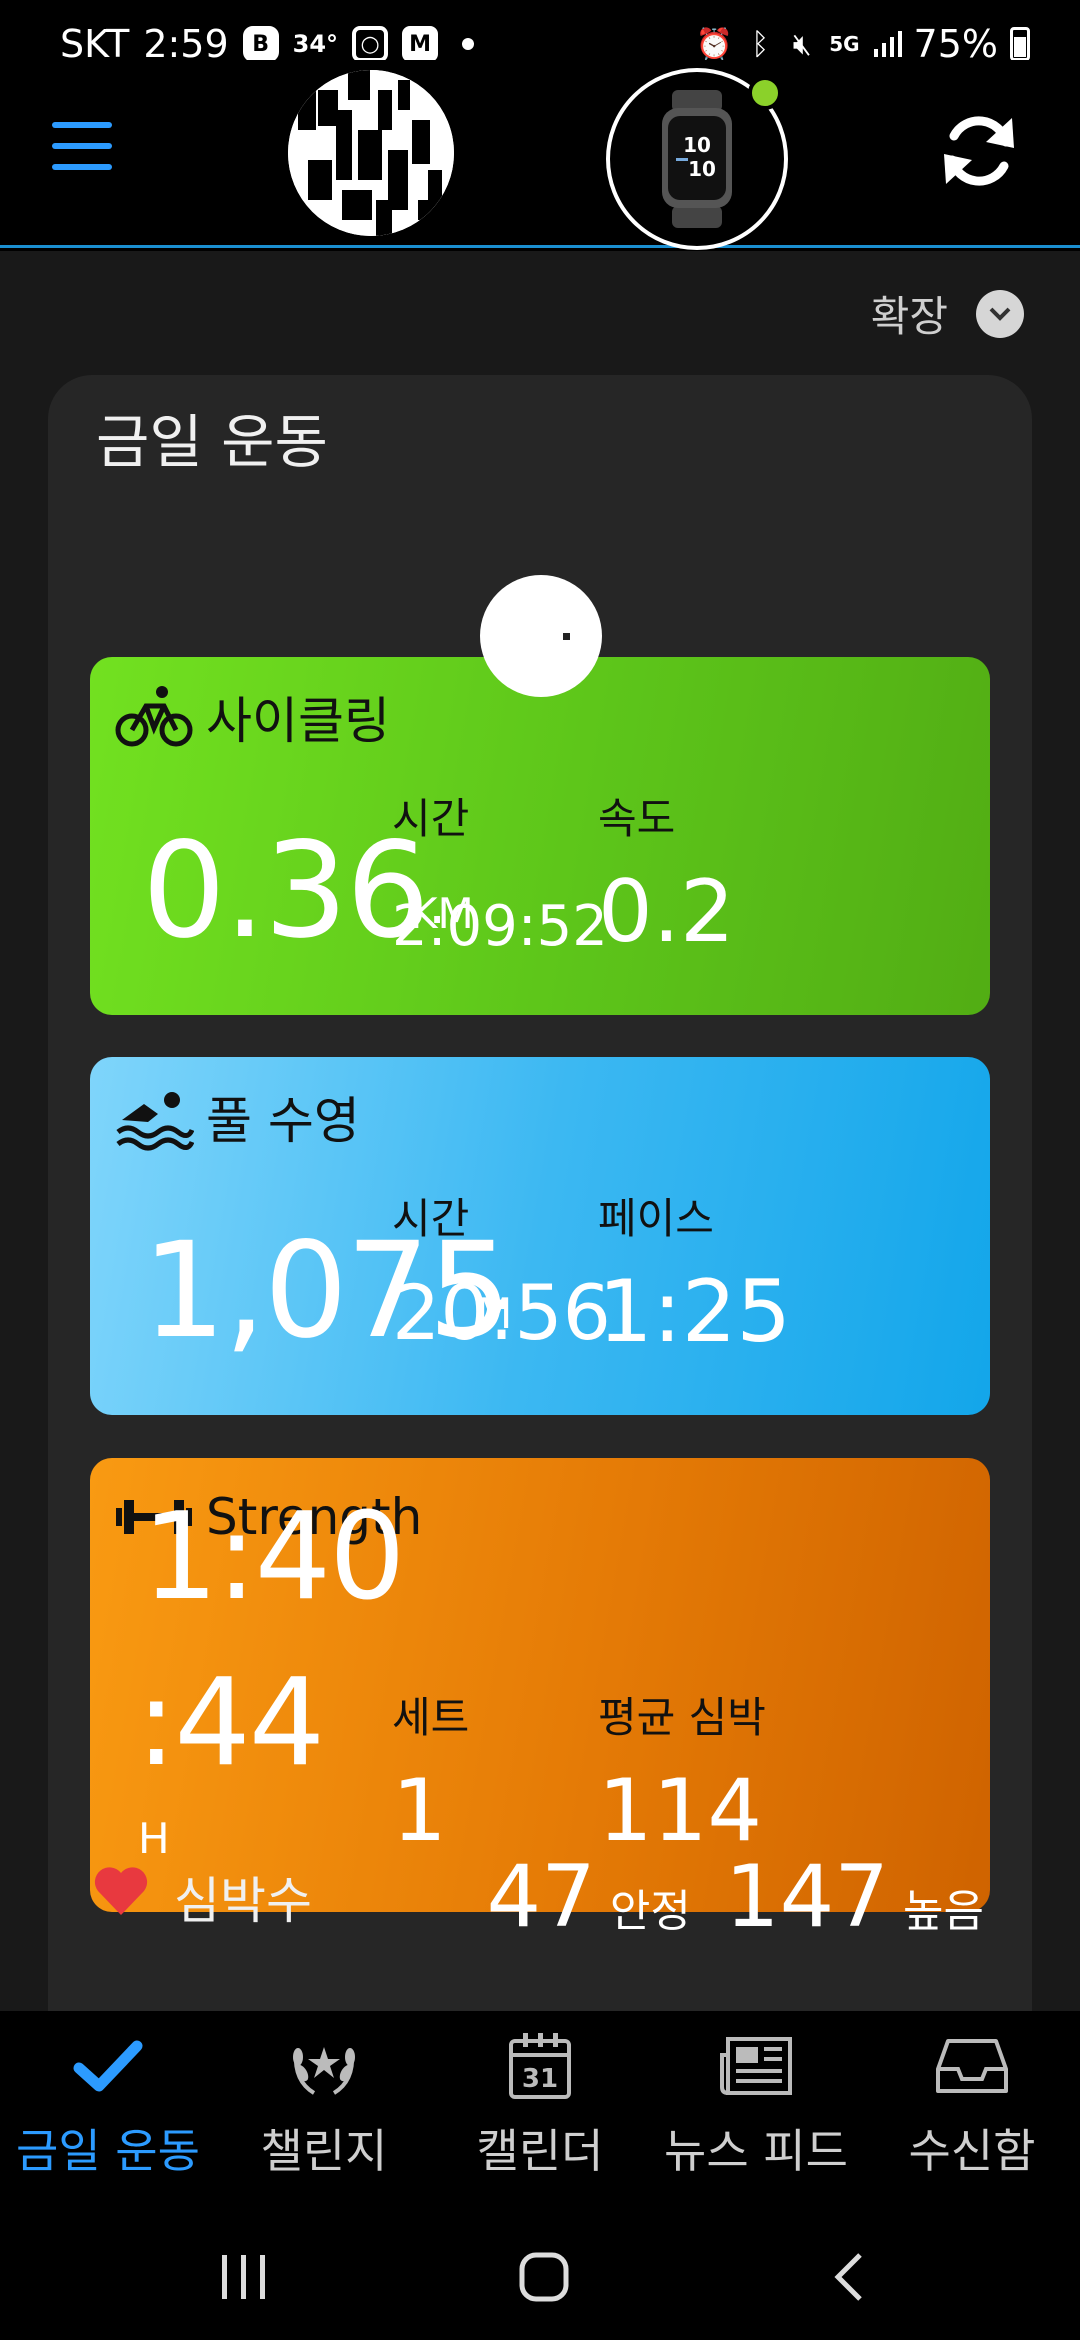  I want to click on time-value: 2:09:52, so click(500, 926).